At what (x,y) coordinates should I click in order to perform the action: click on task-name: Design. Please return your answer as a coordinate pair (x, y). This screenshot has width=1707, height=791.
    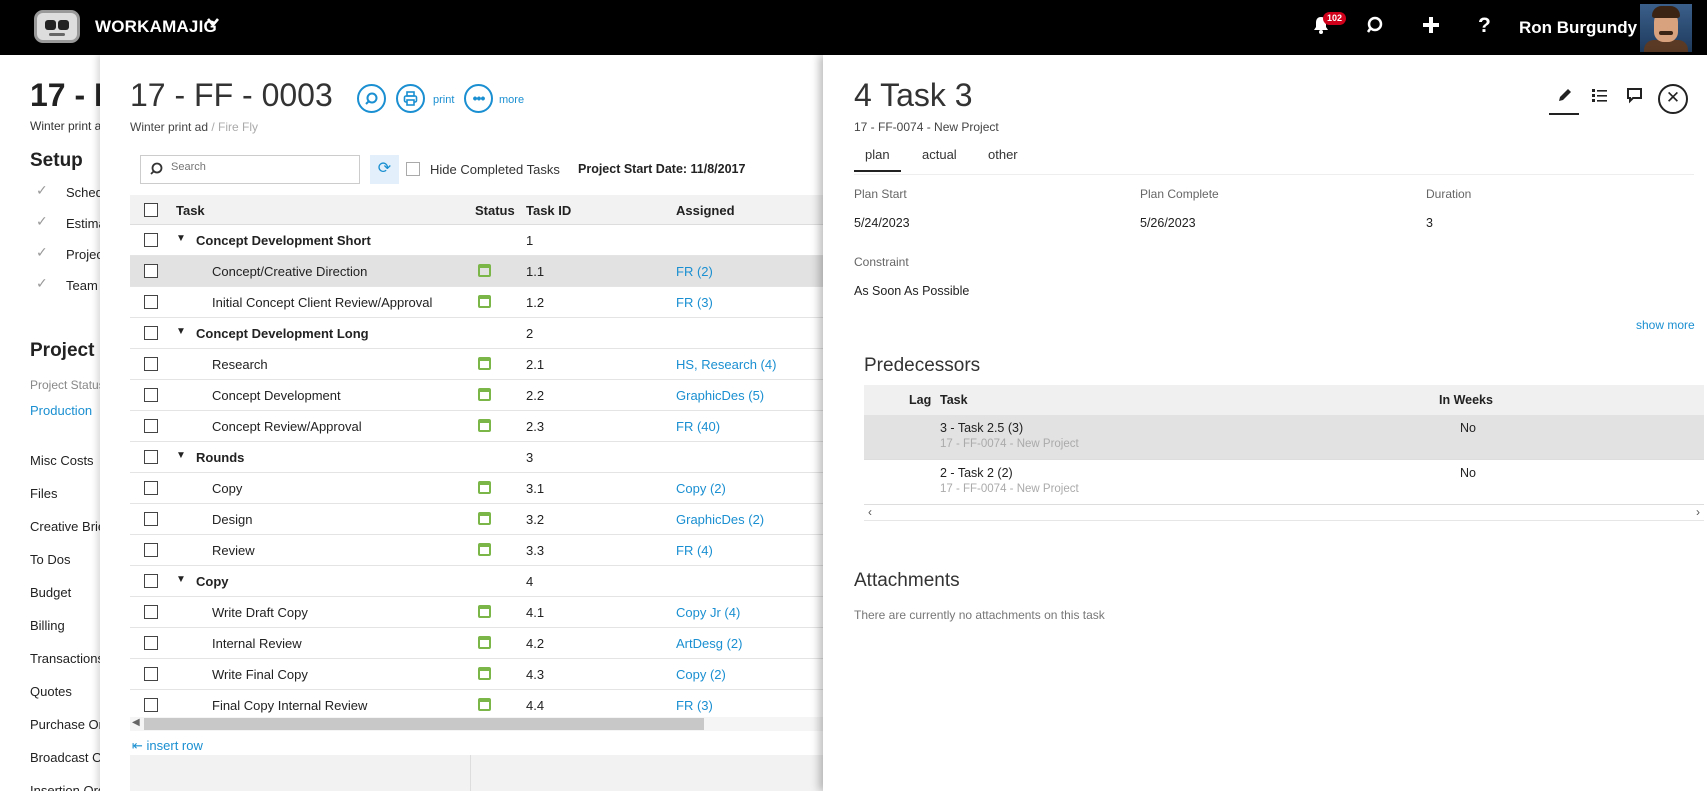
    Looking at the image, I should click on (232, 519).